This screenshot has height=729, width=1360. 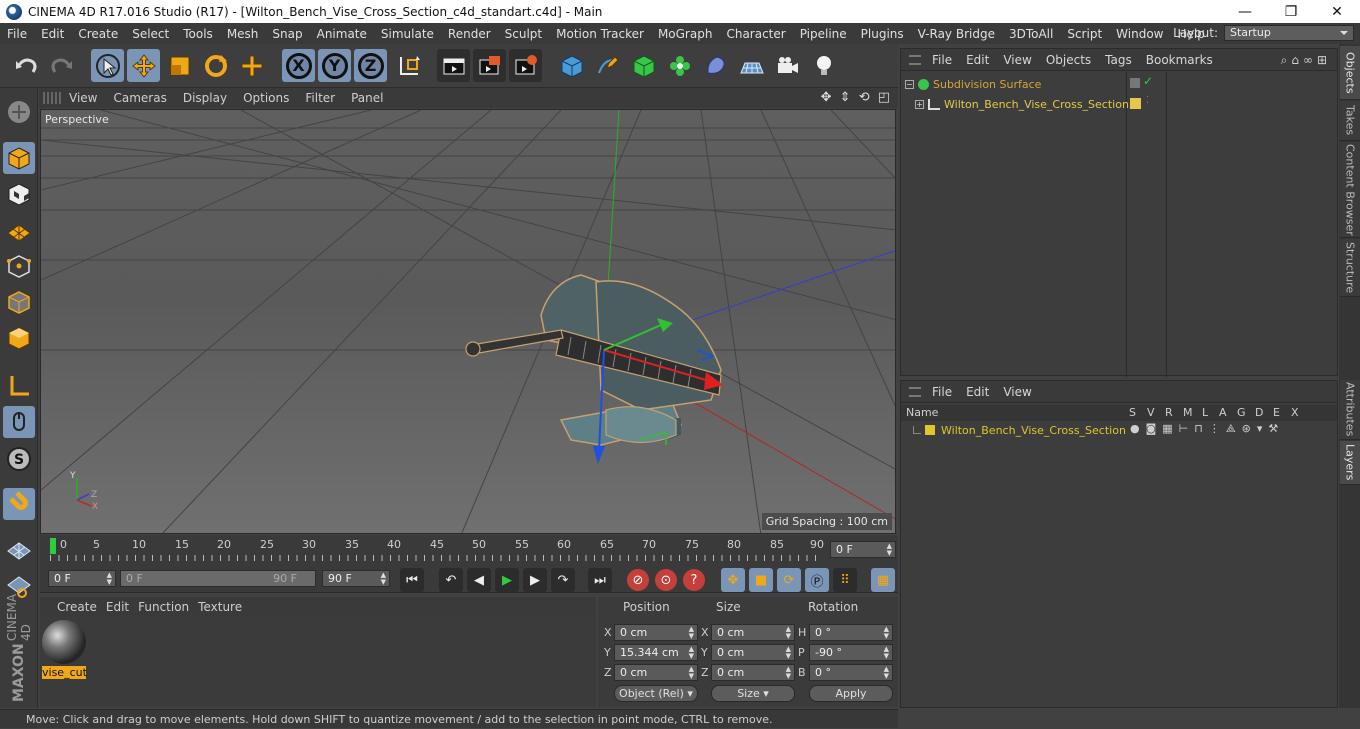 What do you see at coordinates (571, 65) in the screenshot?
I see `add-cube-button` at bounding box center [571, 65].